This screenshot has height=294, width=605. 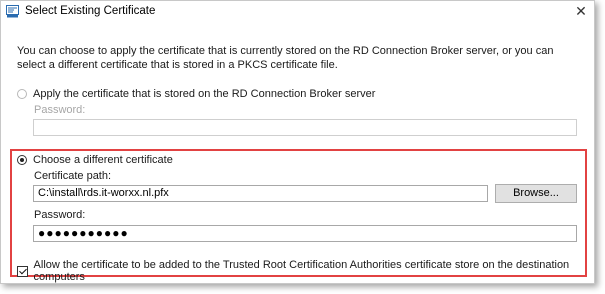 I want to click on certificate-path-input: C:\install\rds.it-worxx.nl.pfx, so click(x=260, y=193).